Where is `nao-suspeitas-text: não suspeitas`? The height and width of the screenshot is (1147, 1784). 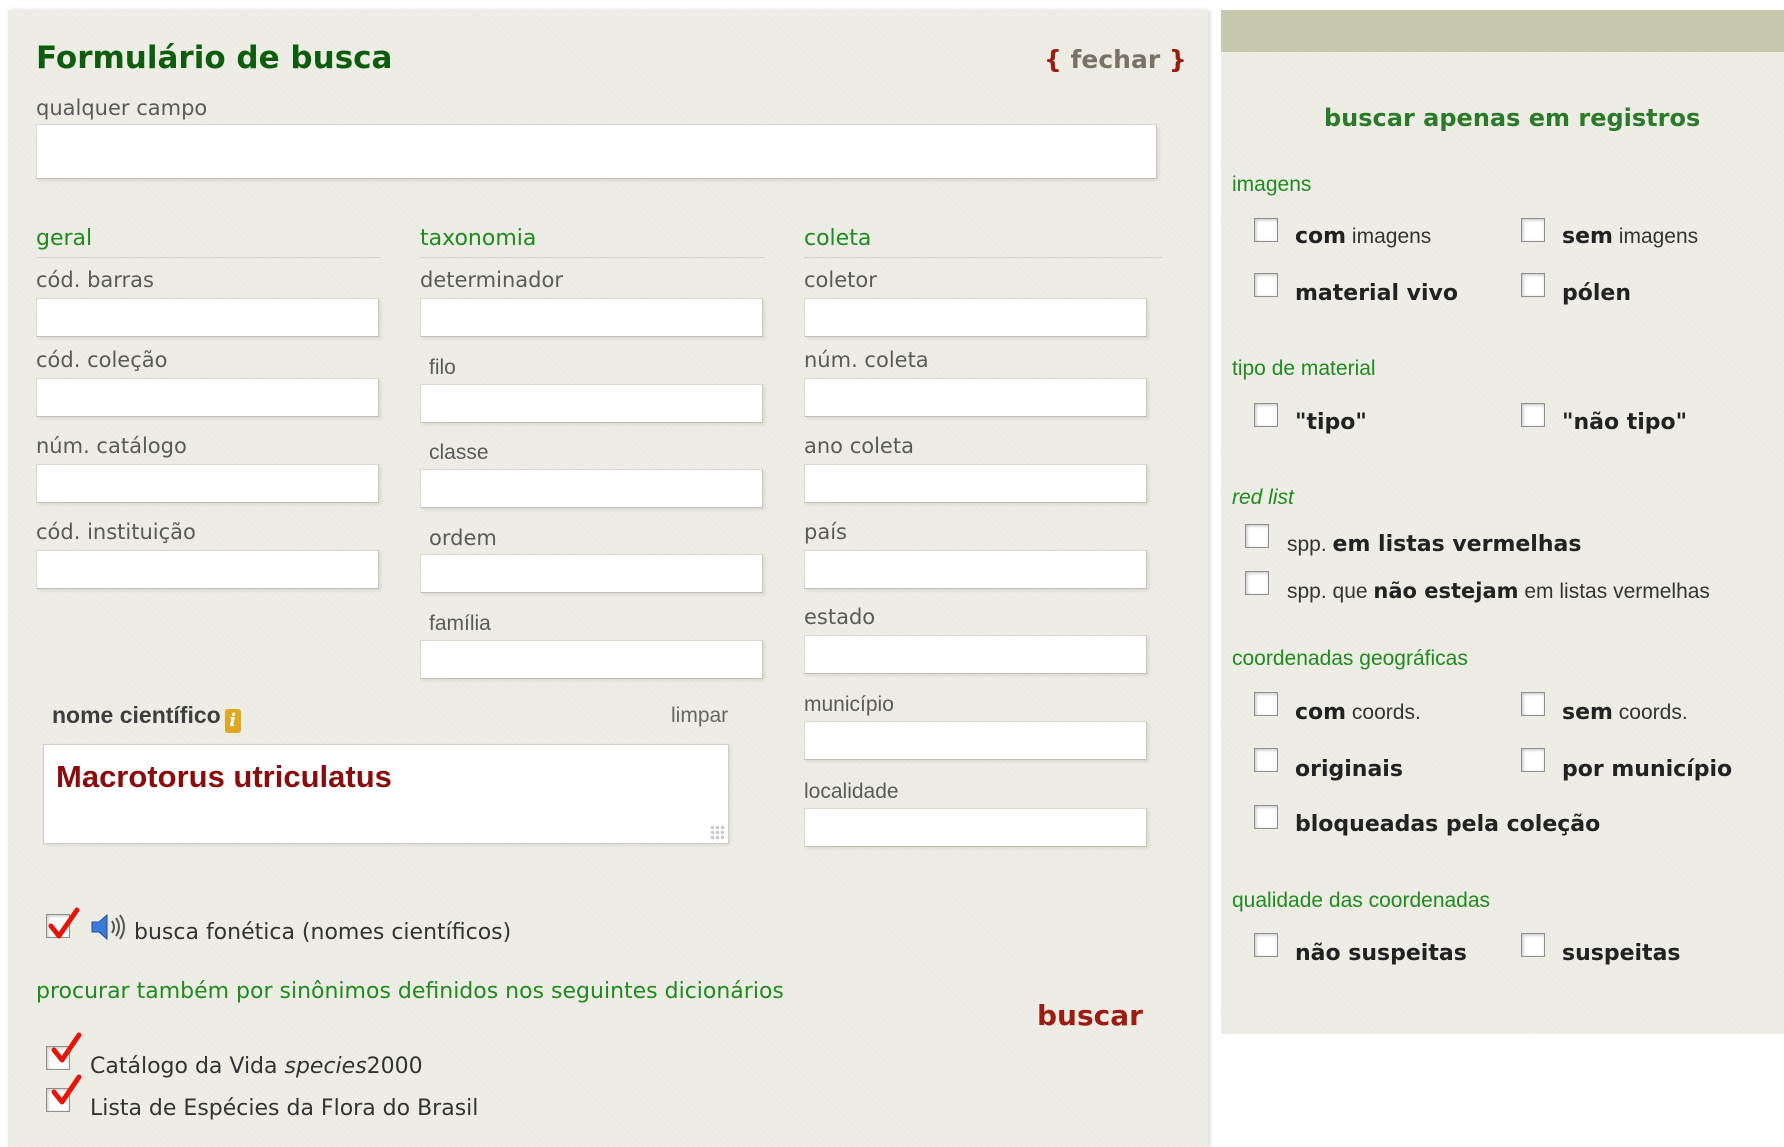
nao-suspeitas-text: não suspeitas is located at coordinates (1381, 953).